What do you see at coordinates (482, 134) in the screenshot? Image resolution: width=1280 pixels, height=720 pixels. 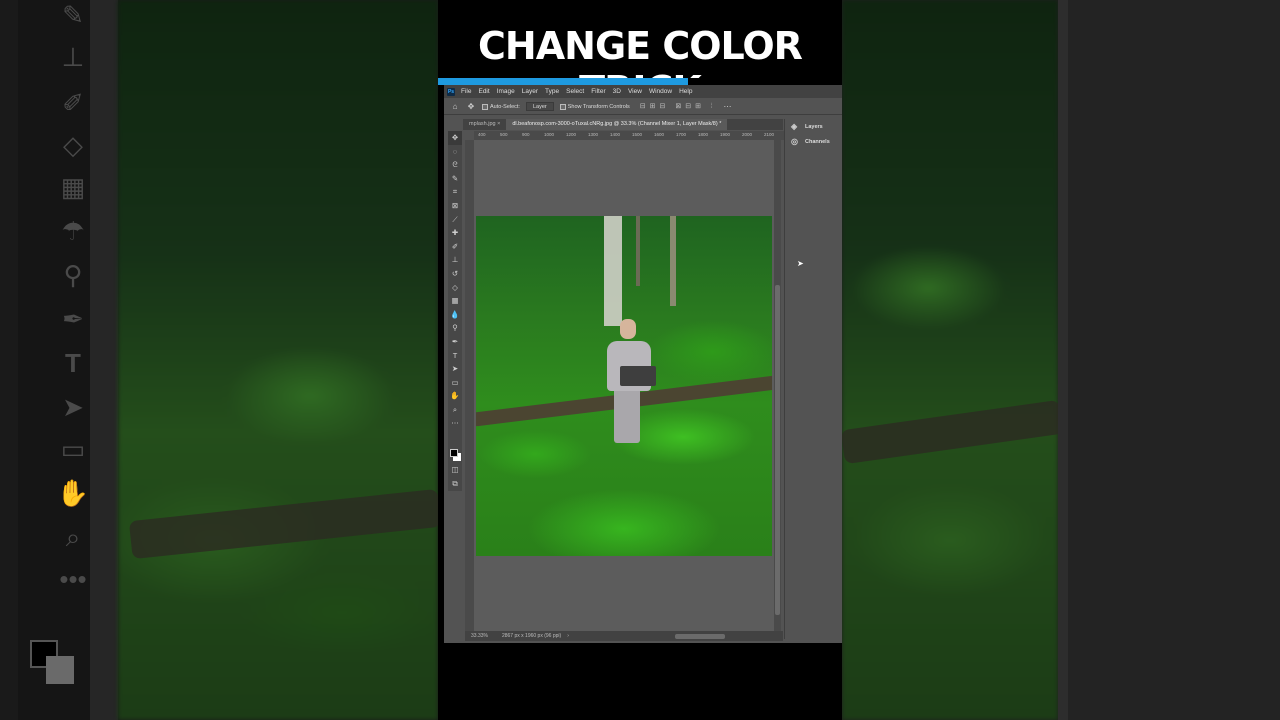 I see `ruler-tick-label: 400` at bounding box center [482, 134].